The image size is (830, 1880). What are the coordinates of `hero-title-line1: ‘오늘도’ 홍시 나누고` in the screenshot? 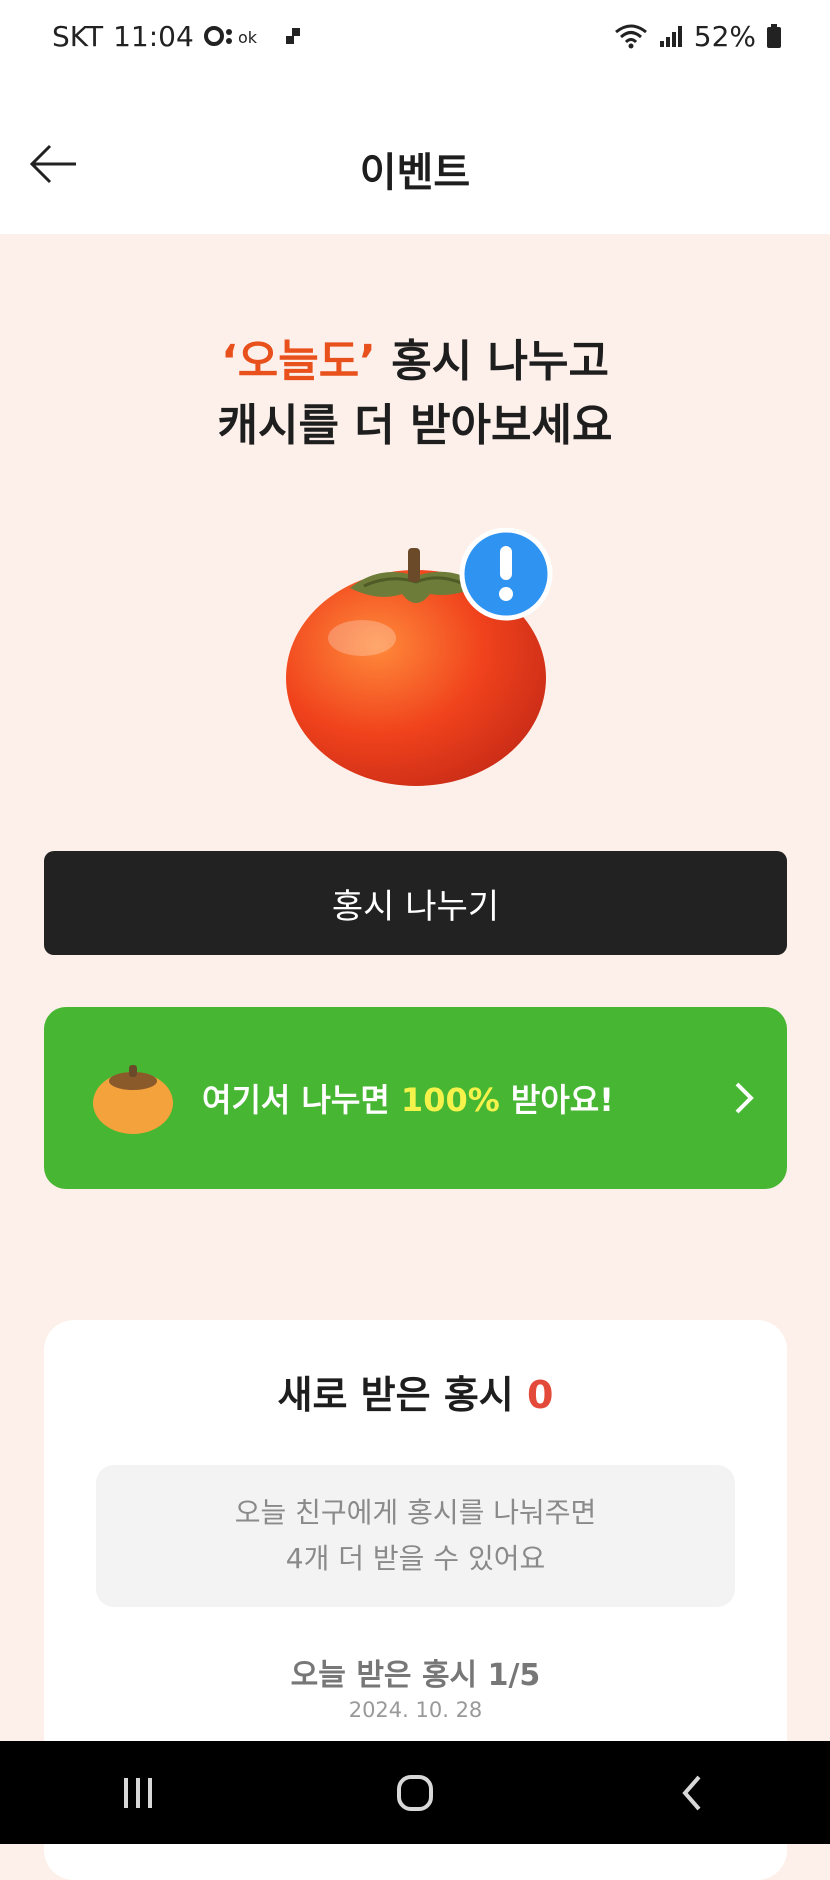 It's located at (415, 362).